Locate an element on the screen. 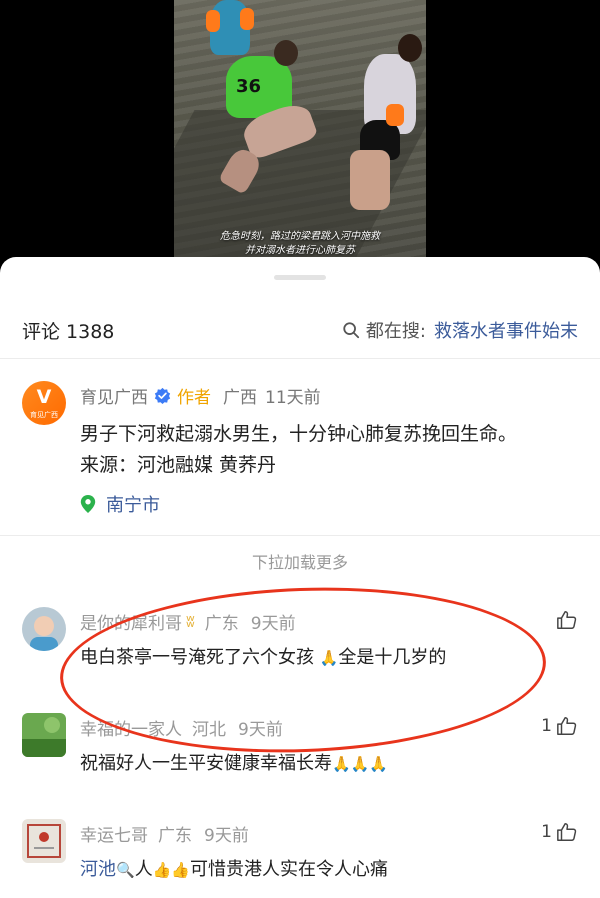 The width and height of the screenshot is (600, 898). comment-text-part: 可惜贵港人实在令人心痛 is located at coordinates (289, 869).